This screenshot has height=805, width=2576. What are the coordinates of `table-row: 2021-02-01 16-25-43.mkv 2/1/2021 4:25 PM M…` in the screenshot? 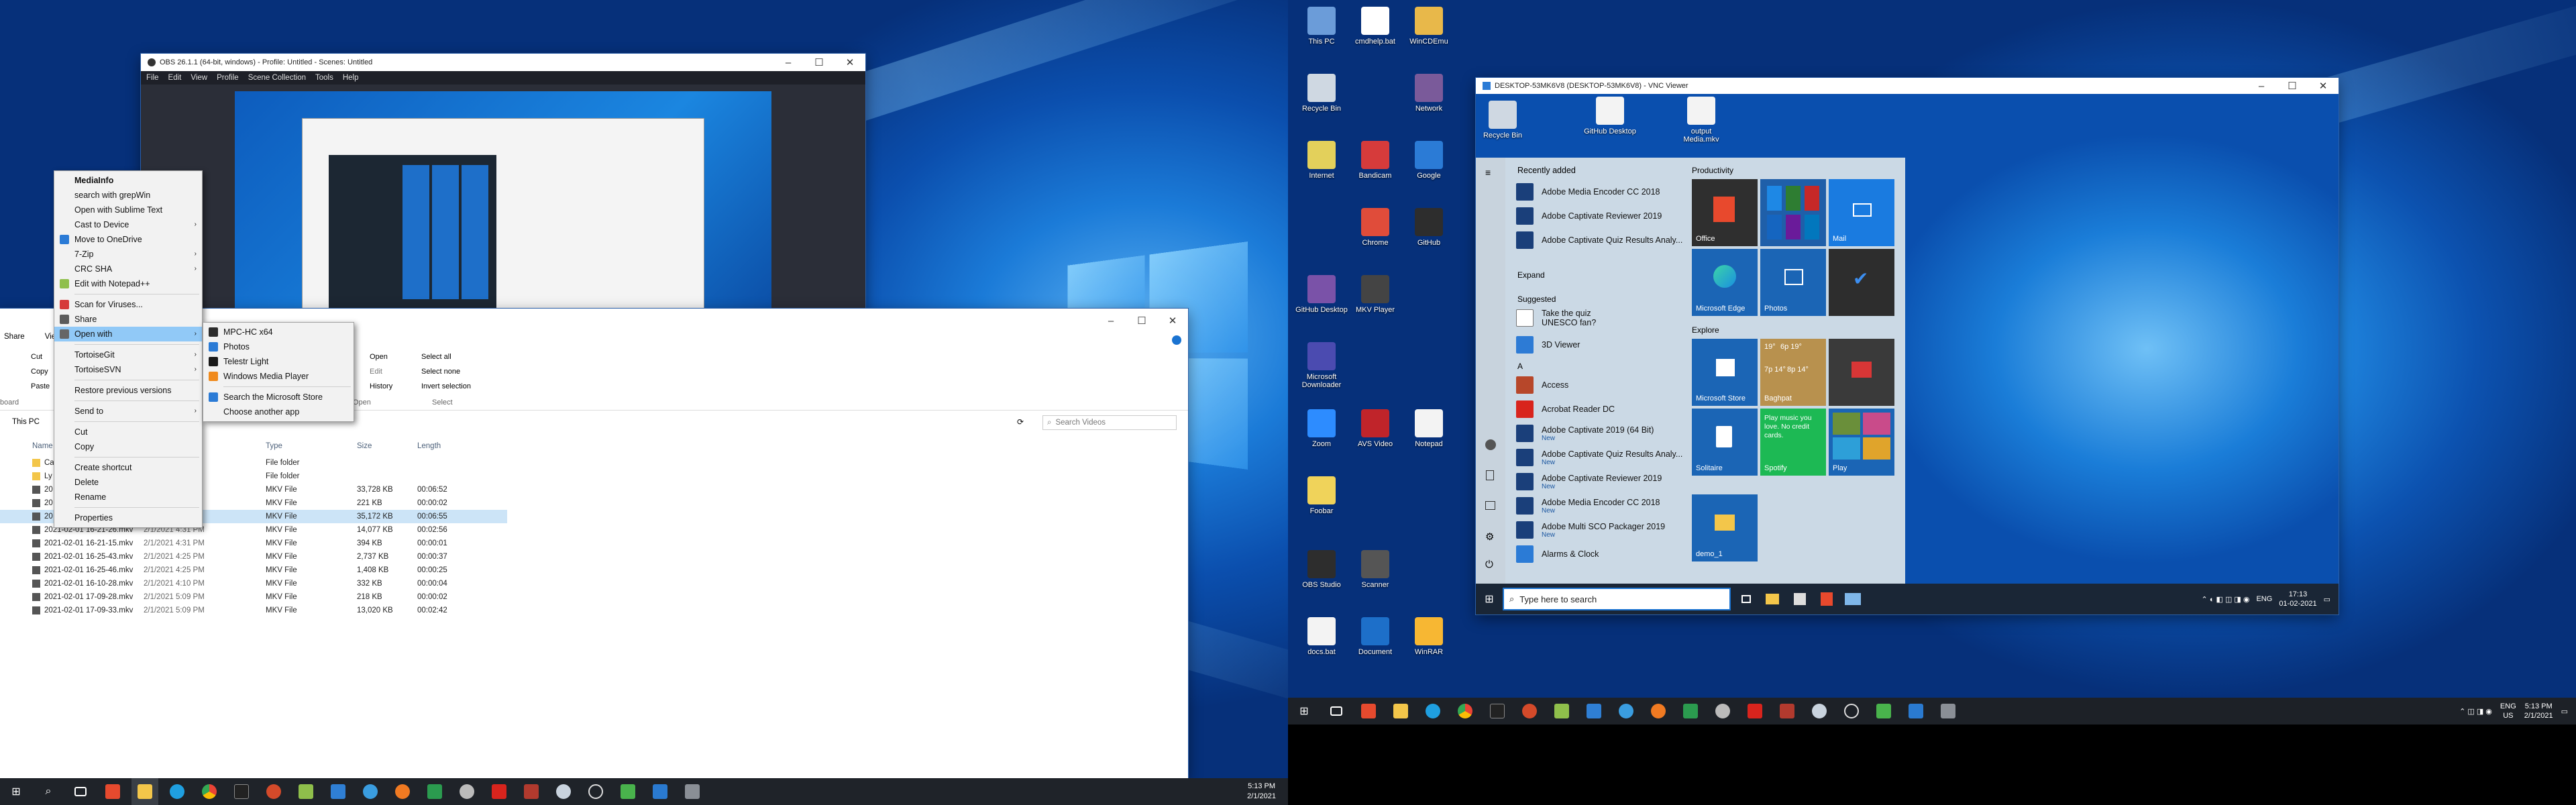 It's located at (253, 557).